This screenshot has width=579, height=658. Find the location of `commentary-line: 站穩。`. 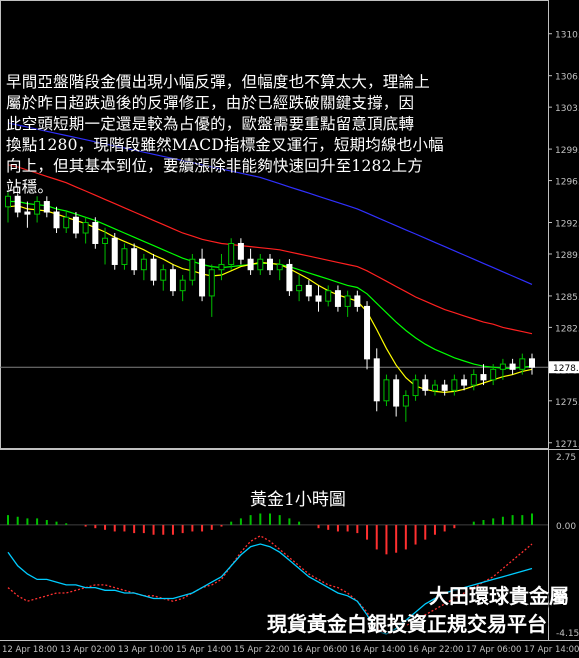

commentary-line: 站穩。 is located at coordinates (30, 187).